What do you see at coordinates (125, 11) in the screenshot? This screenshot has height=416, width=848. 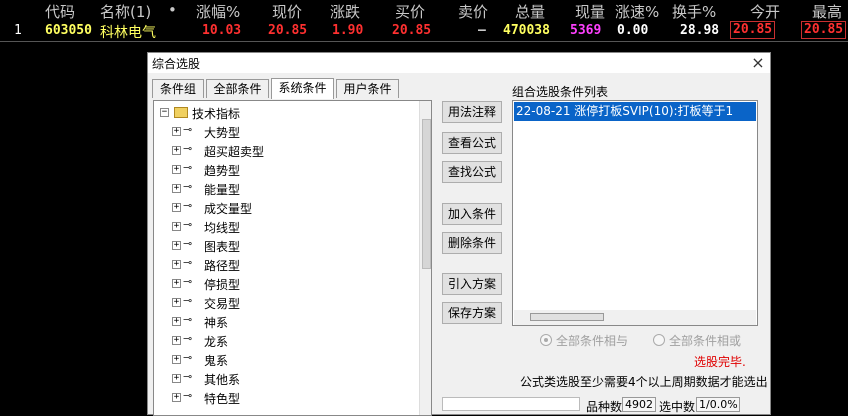 I see `col-name: 名称(1)` at bounding box center [125, 11].